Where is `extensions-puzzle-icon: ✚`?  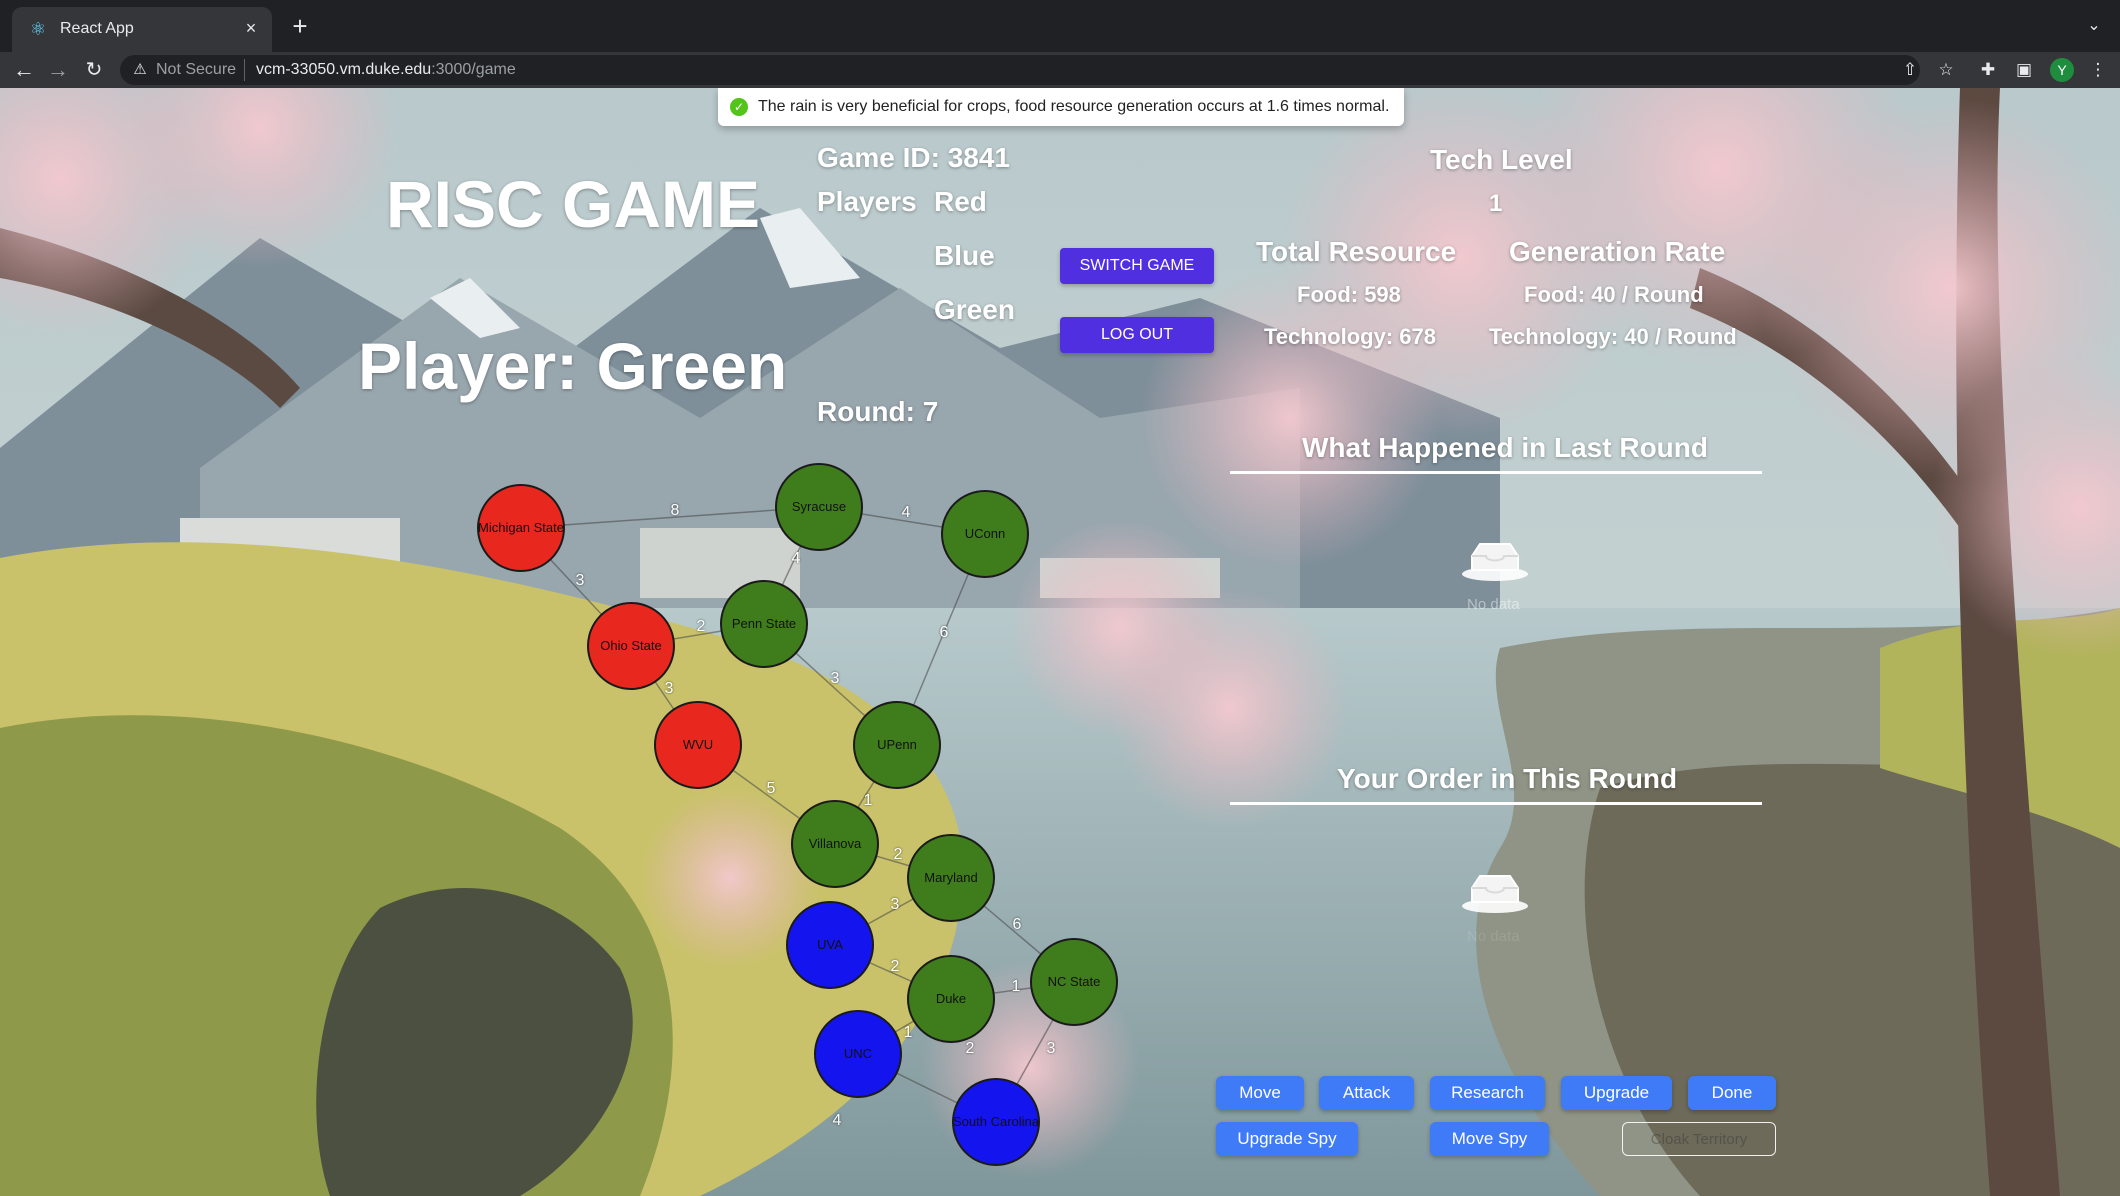 extensions-puzzle-icon: ✚ is located at coordinates (1988, 70).